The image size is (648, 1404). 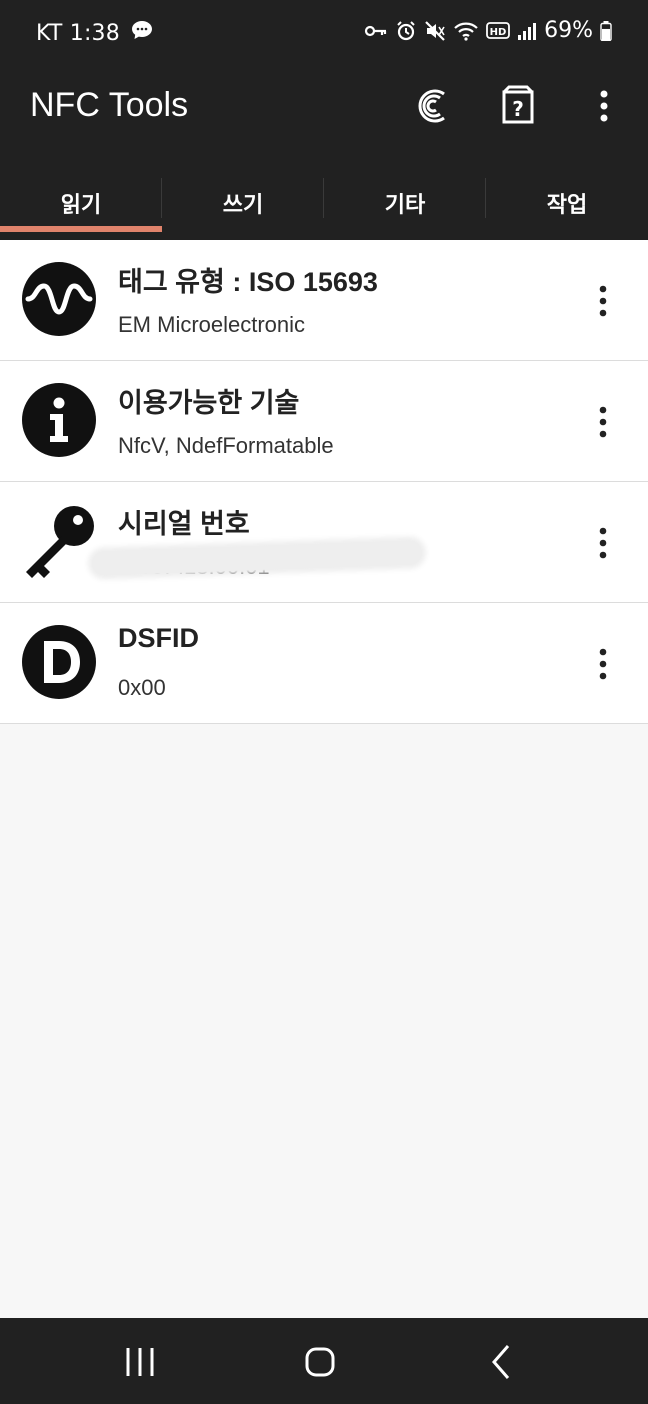 I want to click on d-letter-icon, so click(x=59, y=662).